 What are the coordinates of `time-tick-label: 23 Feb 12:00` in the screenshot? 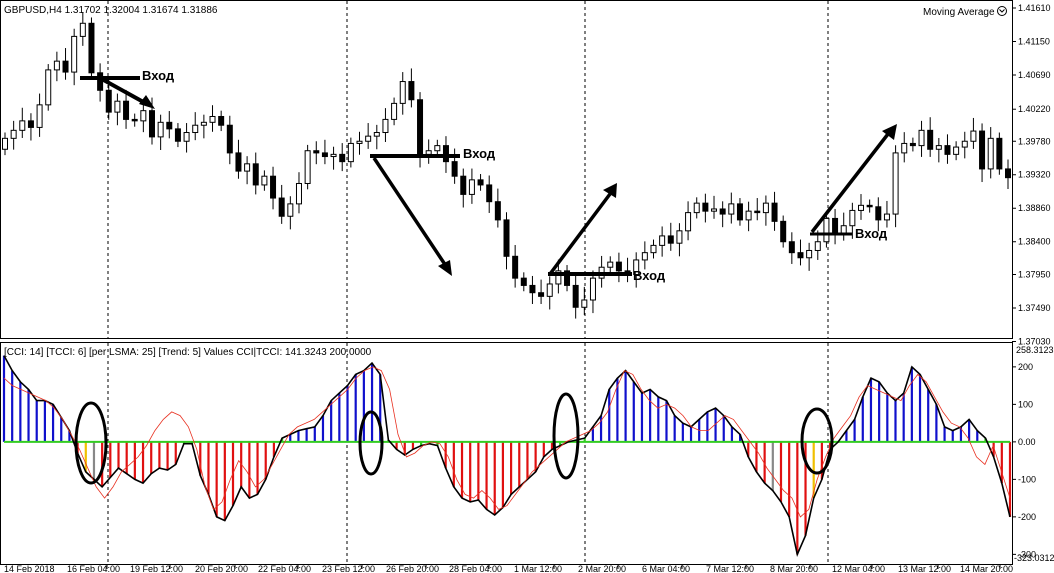 It's located at (348, 568).